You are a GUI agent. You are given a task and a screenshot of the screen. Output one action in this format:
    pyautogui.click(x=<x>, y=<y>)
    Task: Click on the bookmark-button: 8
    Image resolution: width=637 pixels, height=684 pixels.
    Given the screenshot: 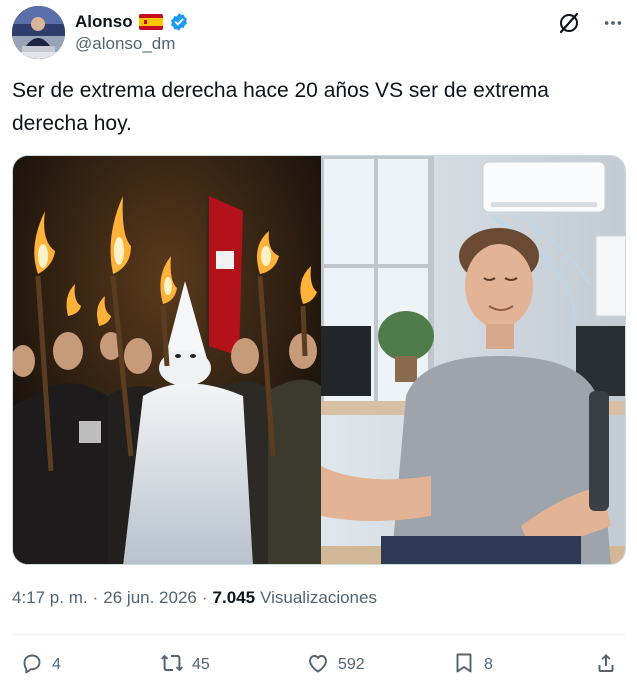 What is the action you would take?
    pyautogui.click(x=472, y=665)
    